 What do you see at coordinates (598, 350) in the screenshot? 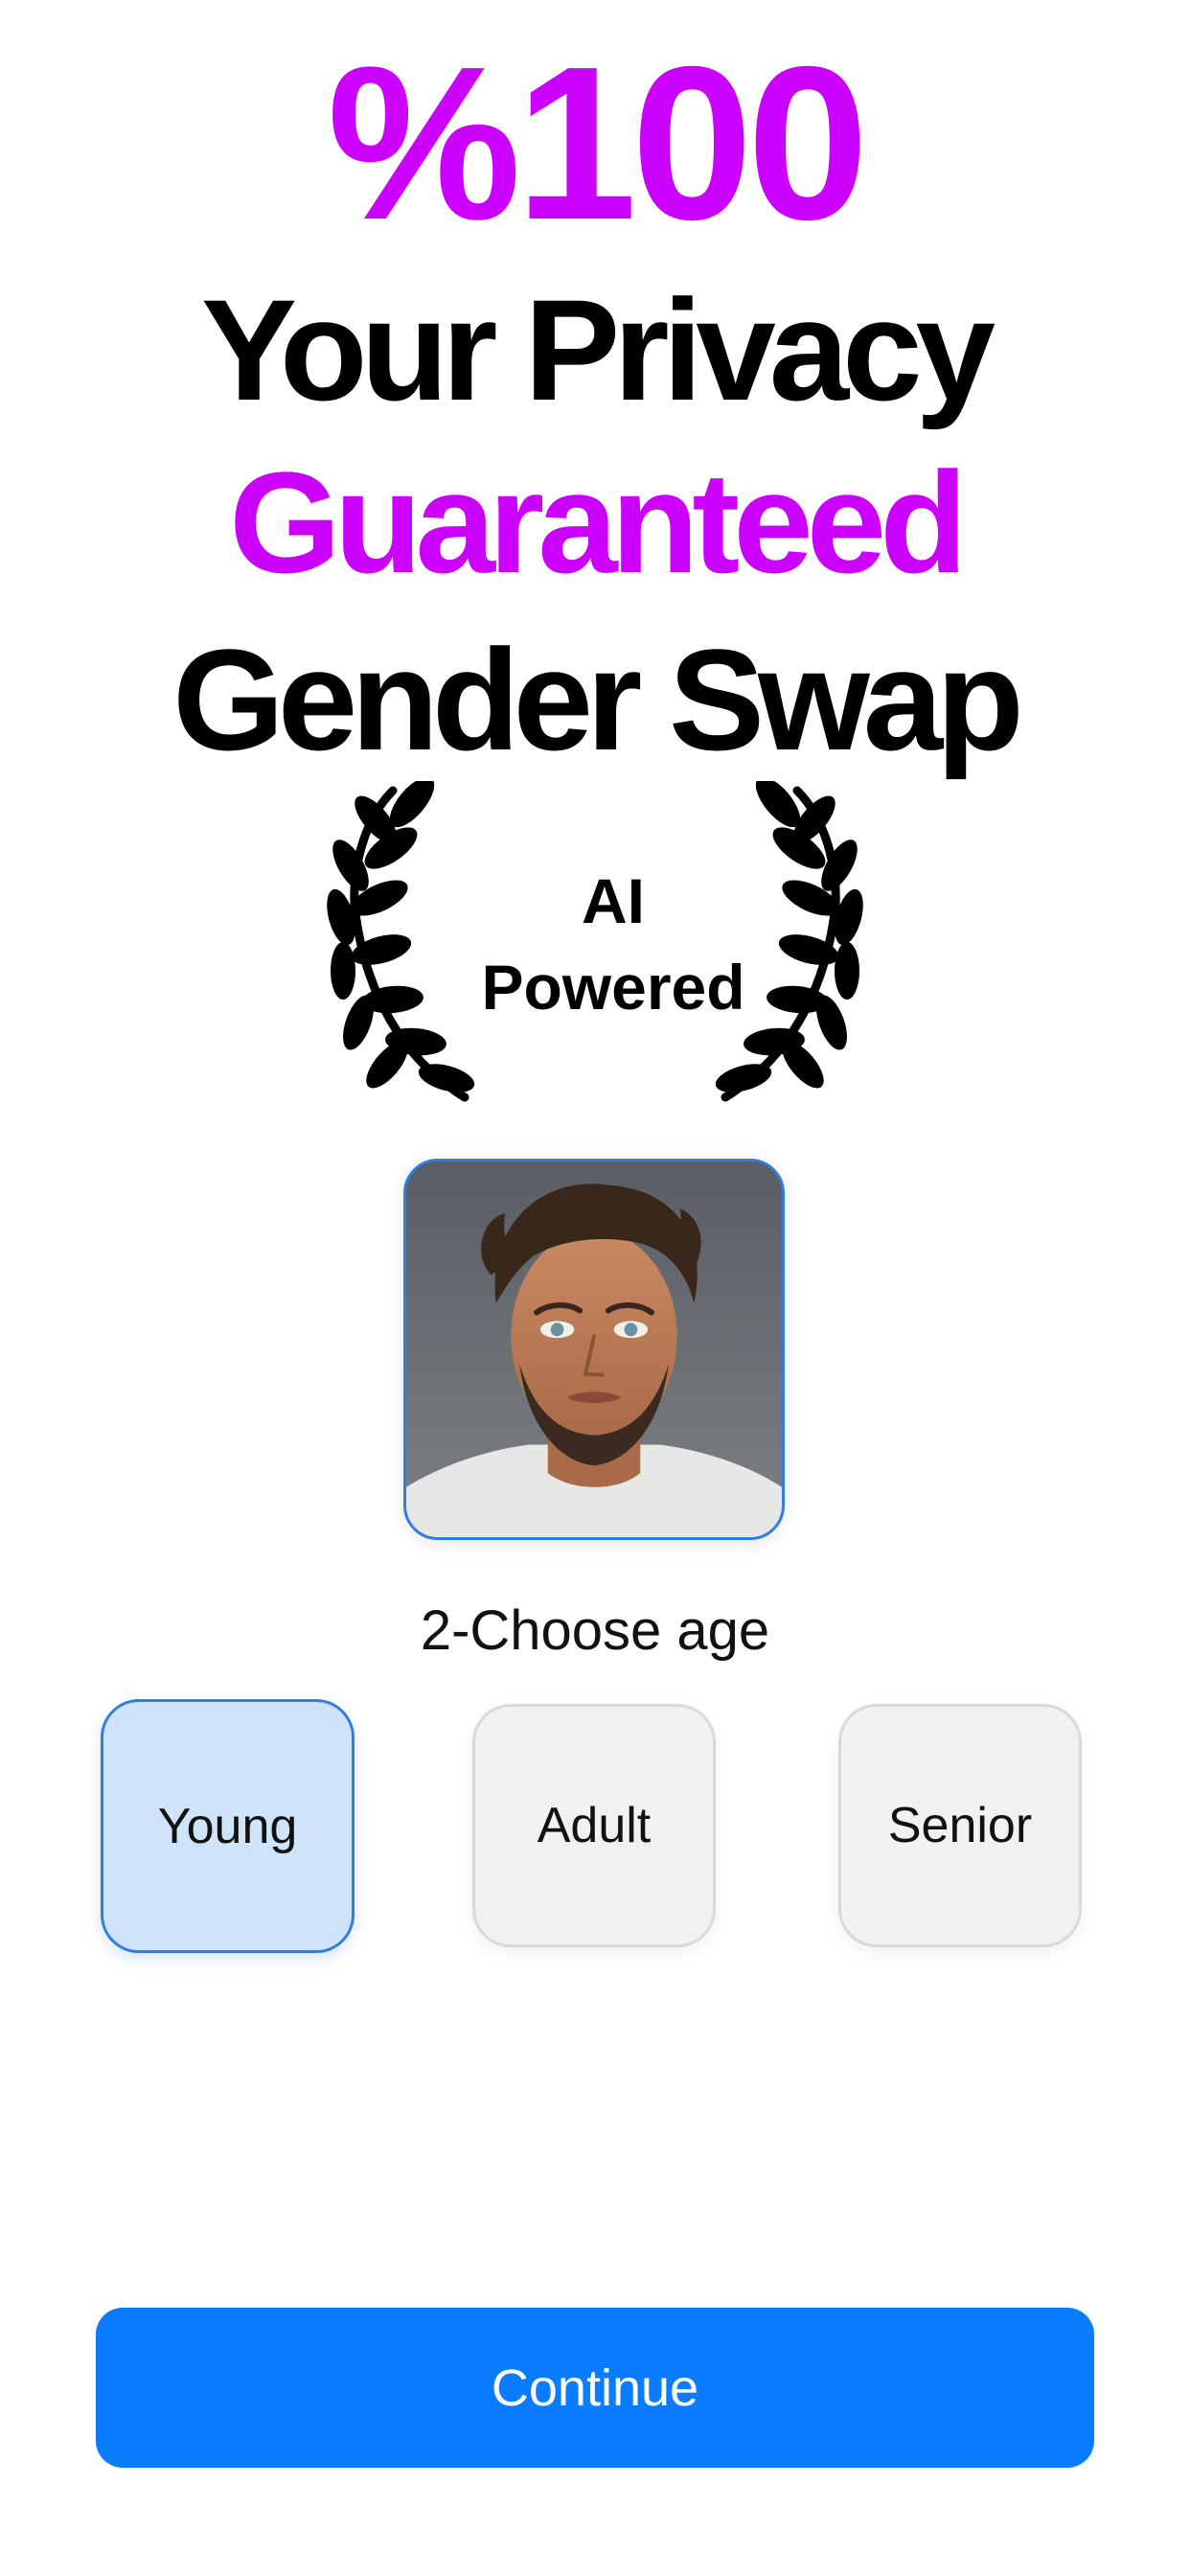
I see `headline-privacy: Your Privacy` at bounding box center [598, 350].